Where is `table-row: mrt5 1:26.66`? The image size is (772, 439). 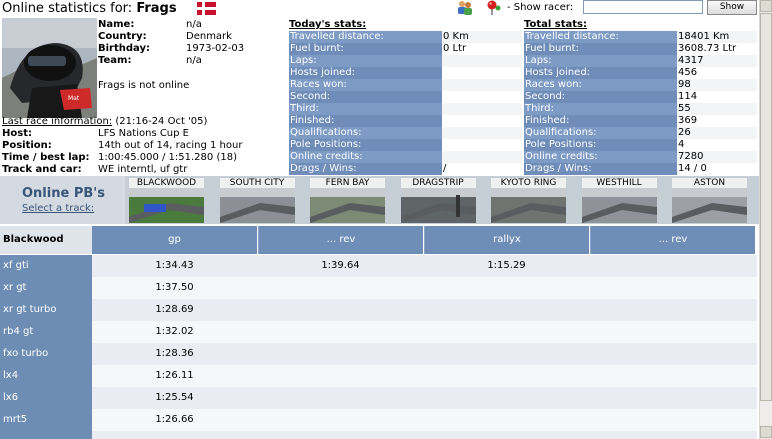 table-row: mrt5 1:26.66 is located at coordinates (378, 420).